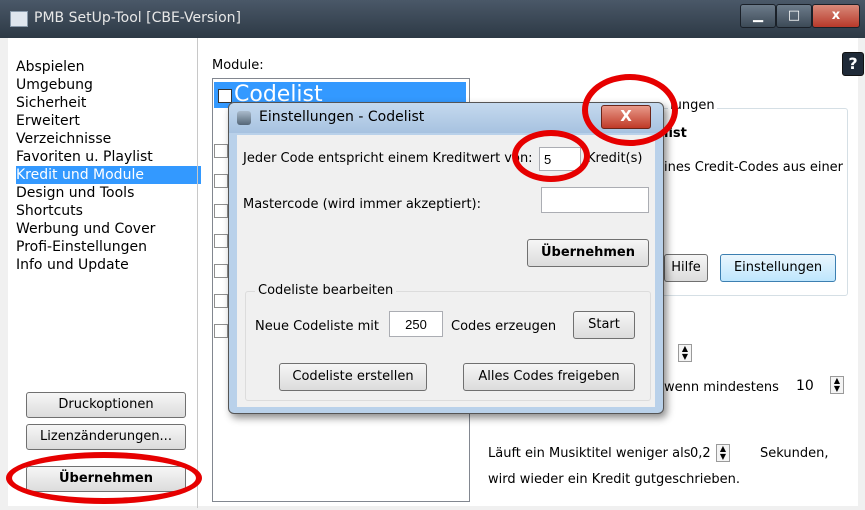  I want to click on edit-codelist-group-title: Codeliste bearbeiten, so click(326, 290).